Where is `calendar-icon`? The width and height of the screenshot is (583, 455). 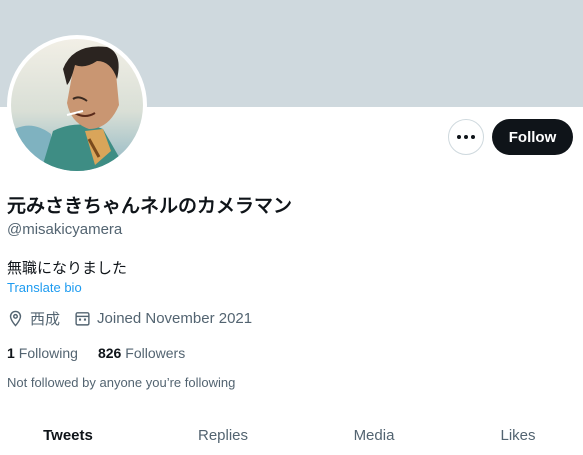
calendar-icon is located at coordinates (82, 319).